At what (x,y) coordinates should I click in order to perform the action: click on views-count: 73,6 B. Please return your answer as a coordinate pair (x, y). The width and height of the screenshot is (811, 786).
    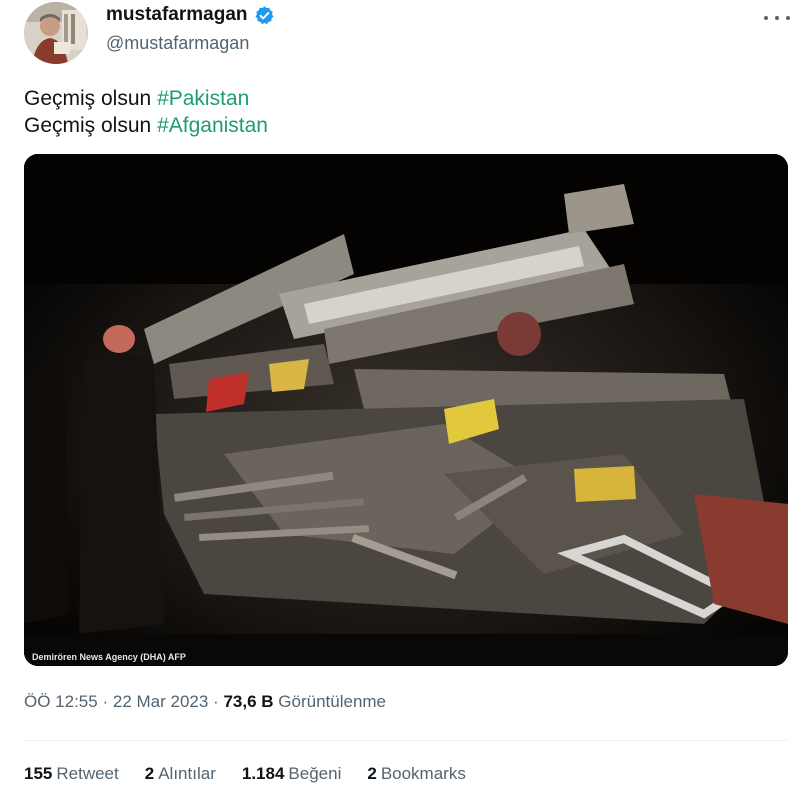
    Looking at the image, I should click on (248, 701).